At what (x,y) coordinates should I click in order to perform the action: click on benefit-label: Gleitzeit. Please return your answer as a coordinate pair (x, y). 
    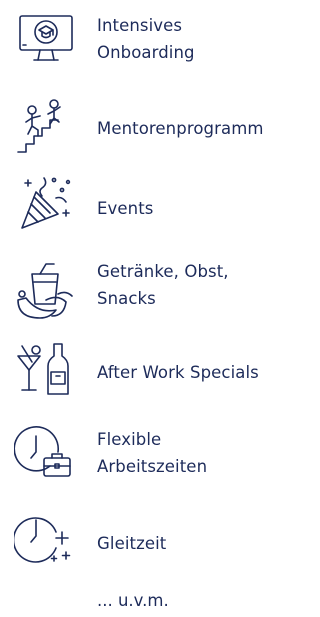
    Looking at the image, I should click on (132, 543).